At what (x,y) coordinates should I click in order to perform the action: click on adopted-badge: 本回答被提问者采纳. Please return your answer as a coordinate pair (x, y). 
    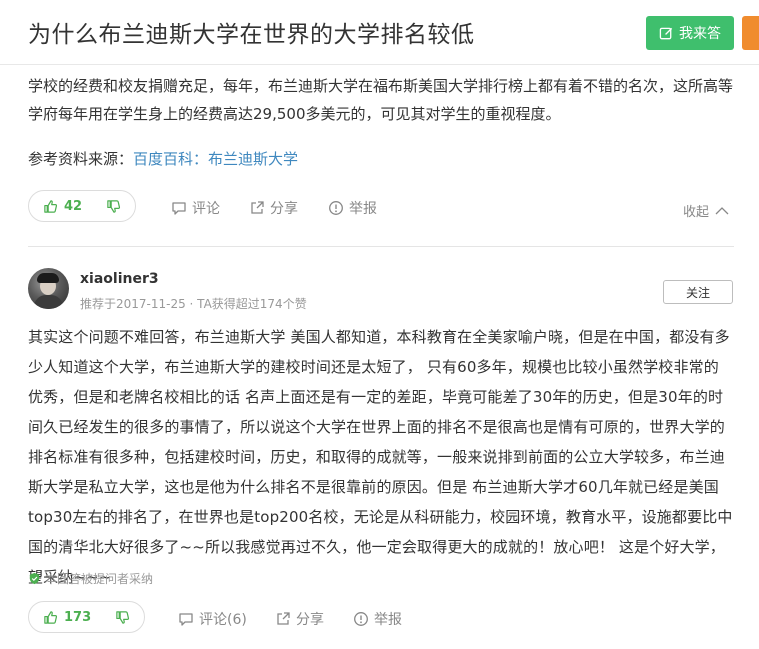
    Looking at the image, I should click on (90, 578).